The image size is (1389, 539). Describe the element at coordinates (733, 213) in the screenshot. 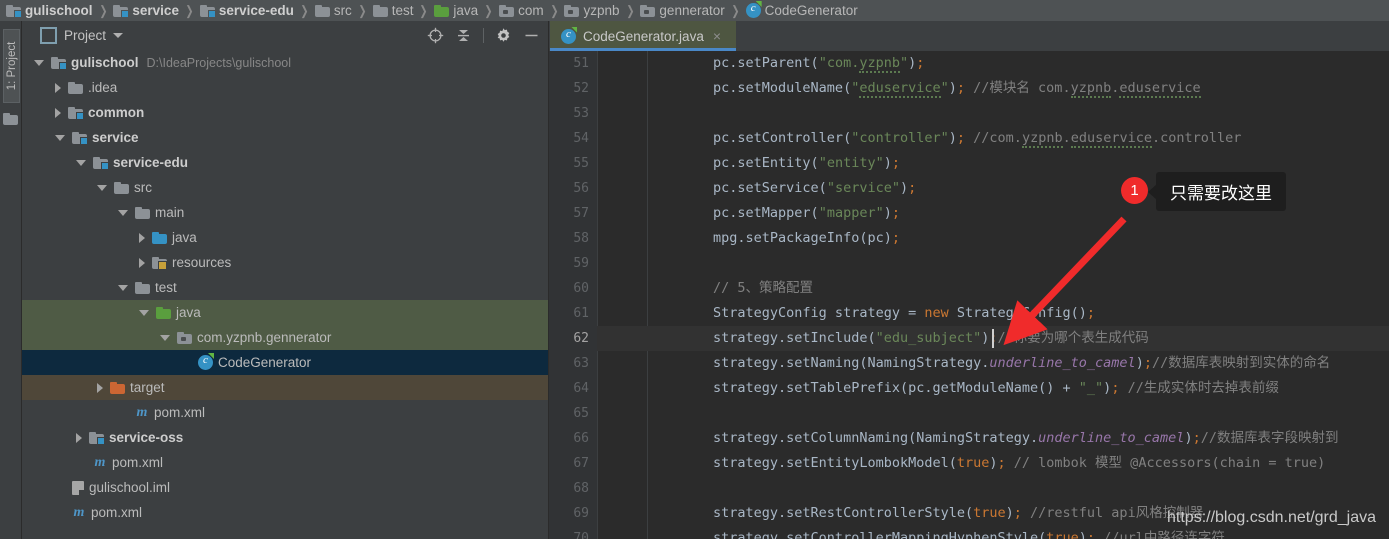

I see `code-token: pc.setMapper(` at that location.